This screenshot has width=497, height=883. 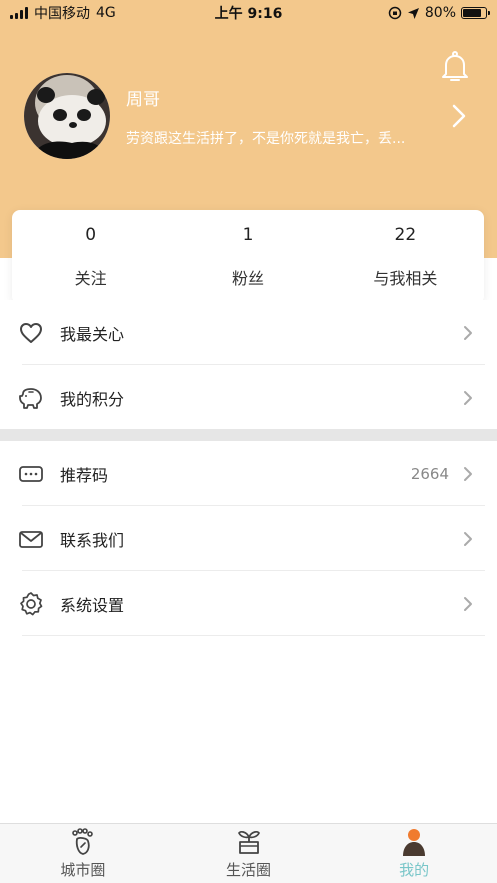 What do you see at coordinates (395, 13) in the screenshot?
I see `orientation-lock-icon` at bounding box center [395, 13].